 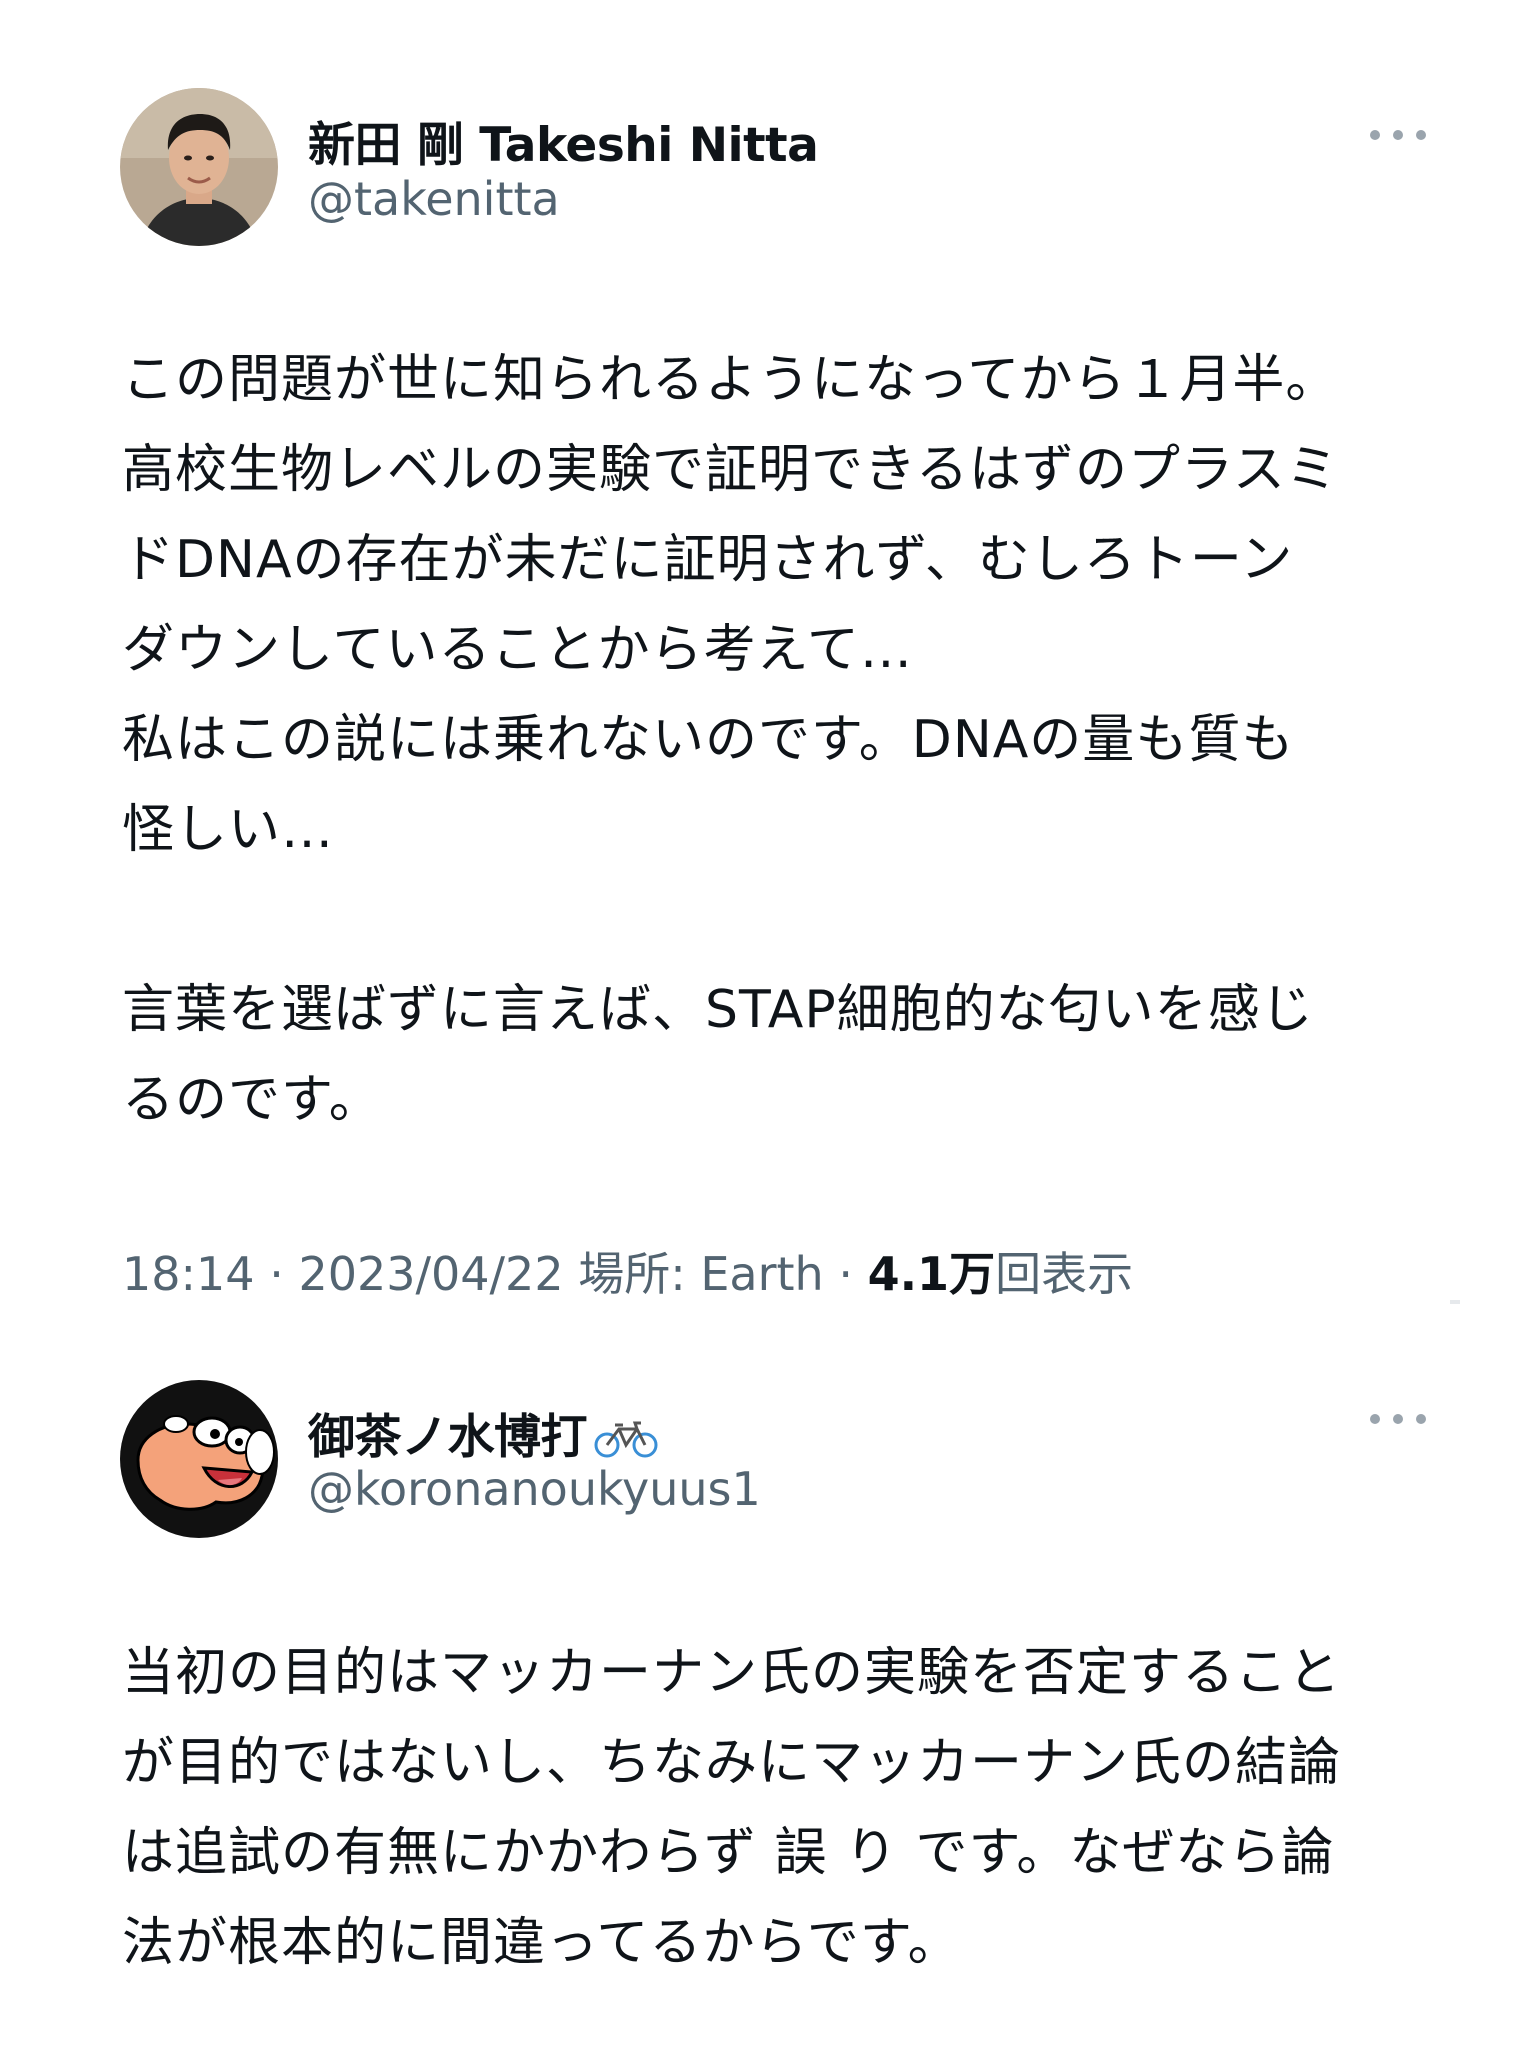 I want to click on author-display-name: 御茶ノ水博打, so click(x=483, y=1434).